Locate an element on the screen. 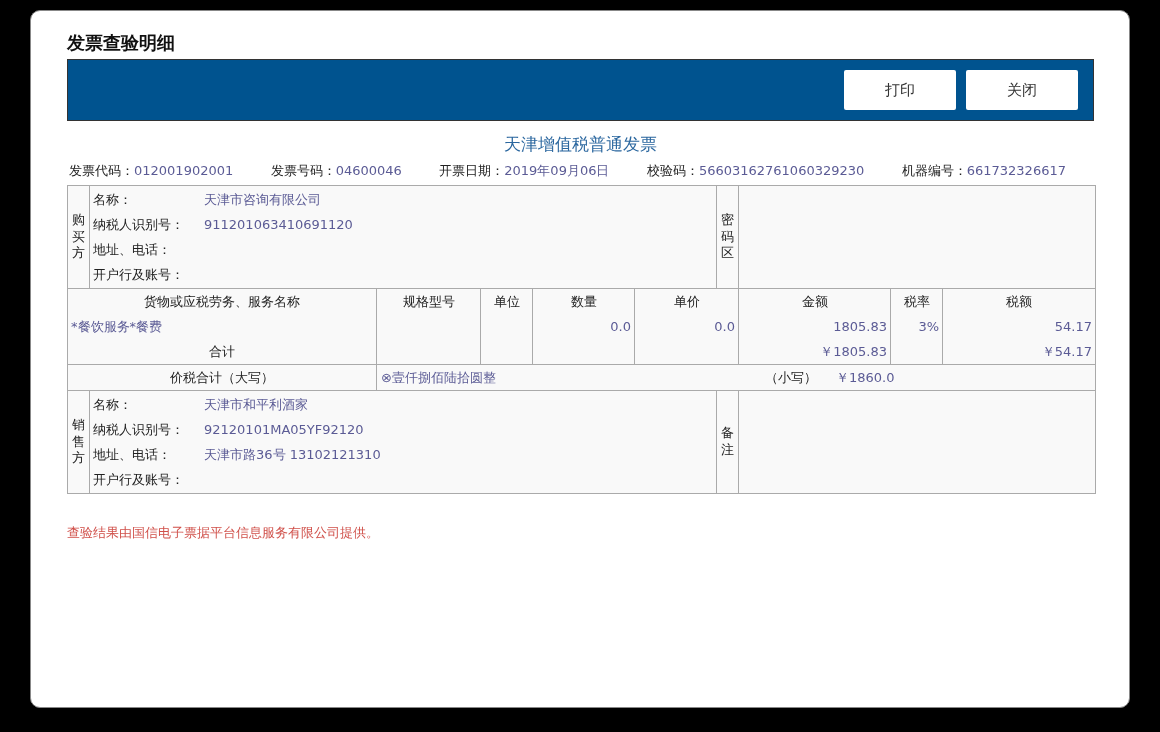 This screenshot has height=732, width=1160. meta-value: 2019年09月06日 is located at coordinates (557, 170).